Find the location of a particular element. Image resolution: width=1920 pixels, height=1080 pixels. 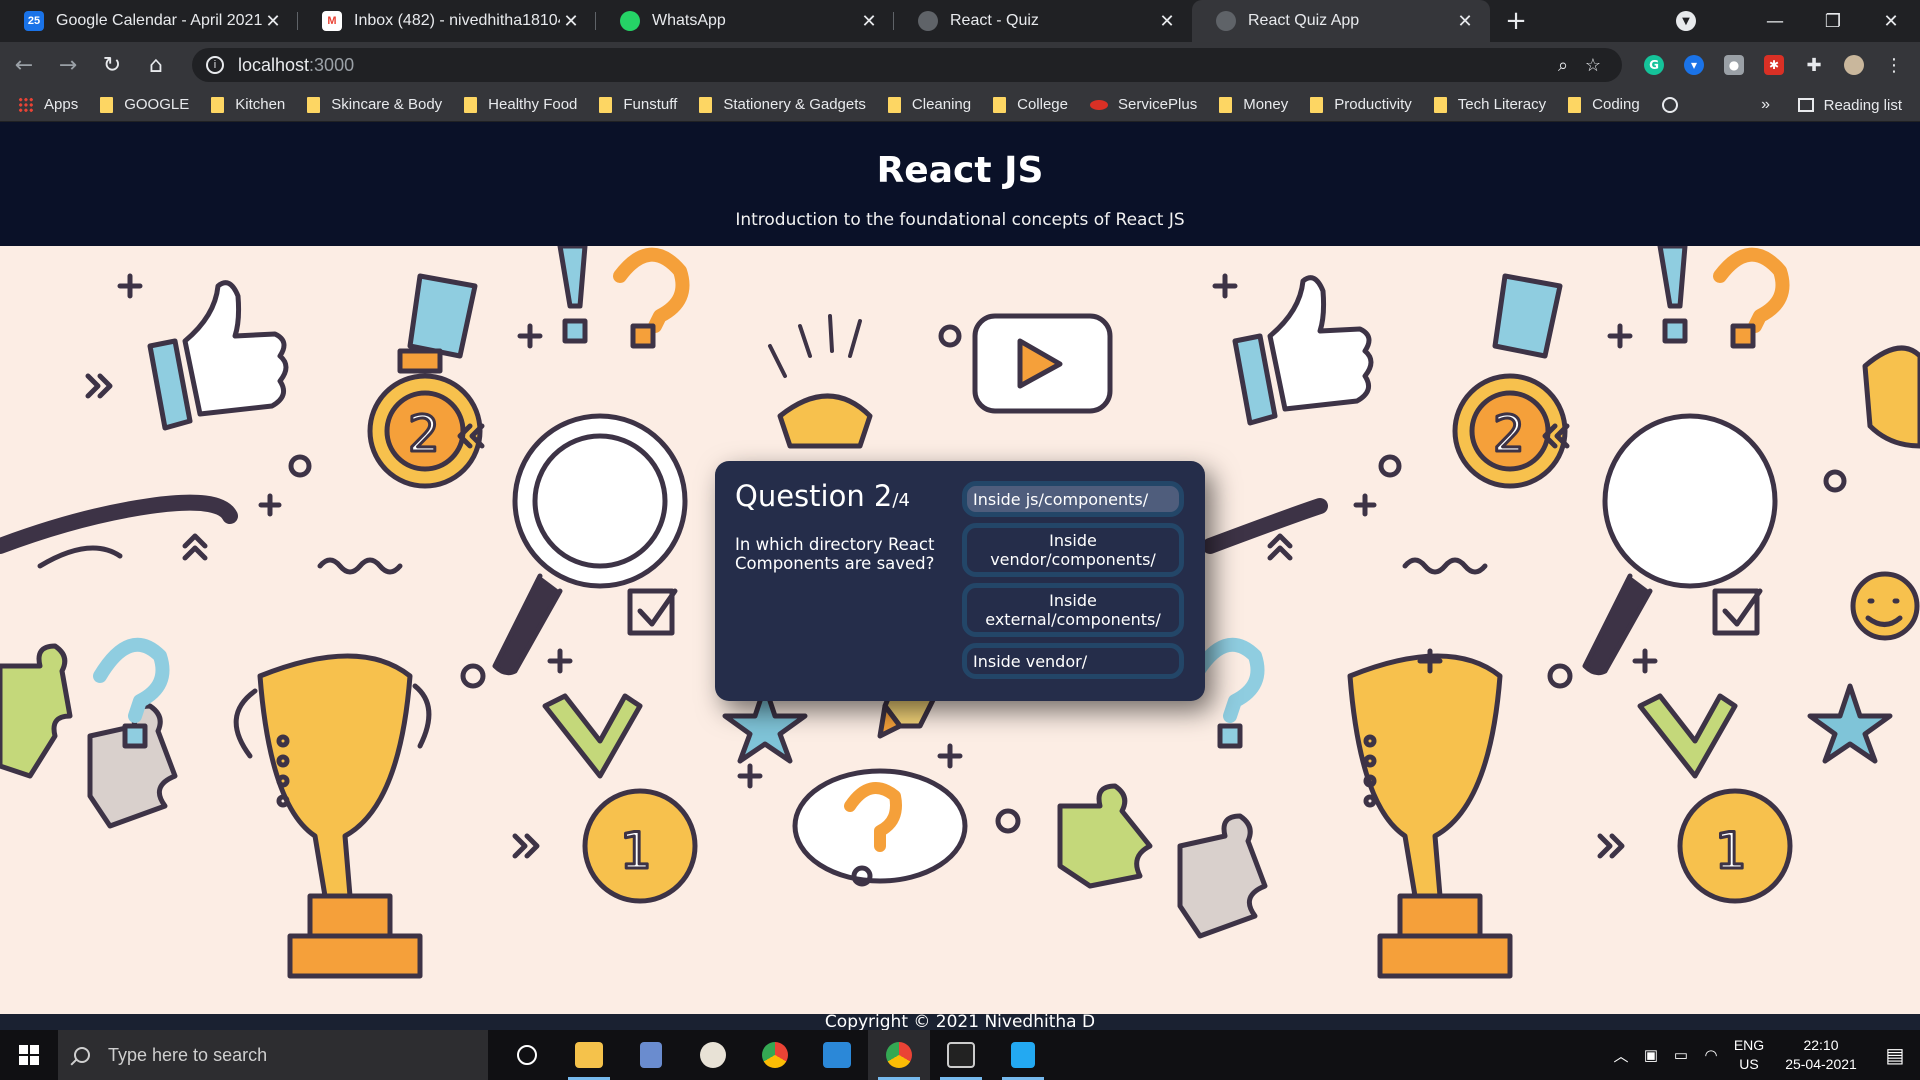

tab-whatsapp: WhatsApp ✕ is located at coordinates (745, 21).